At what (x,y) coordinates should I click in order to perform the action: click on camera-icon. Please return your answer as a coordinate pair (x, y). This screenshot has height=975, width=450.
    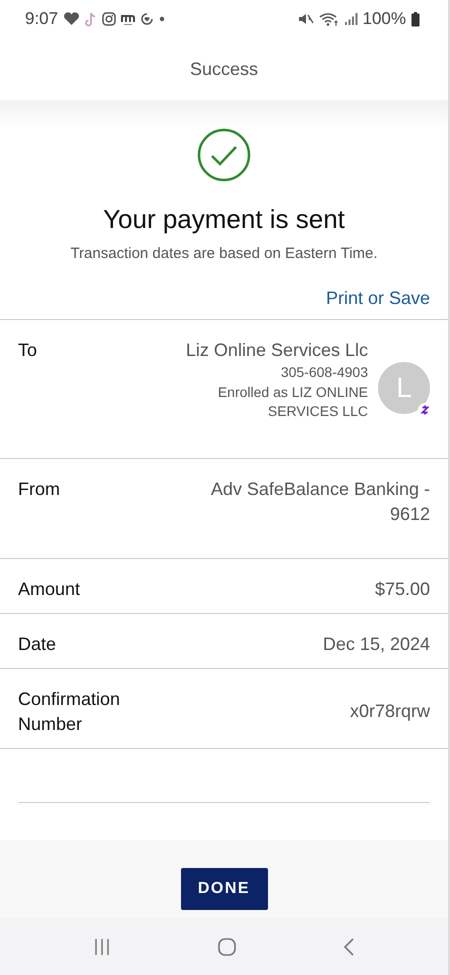
    Looking at the image, I should click on (109, 19).